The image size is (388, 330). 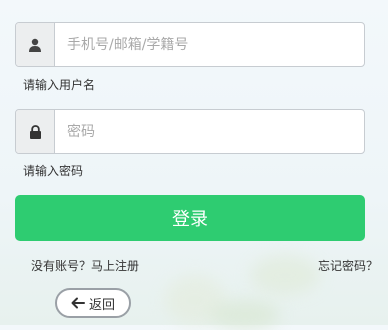 I want to click on register-link: 没有账号？马上注册, so click(x=85, y=265).